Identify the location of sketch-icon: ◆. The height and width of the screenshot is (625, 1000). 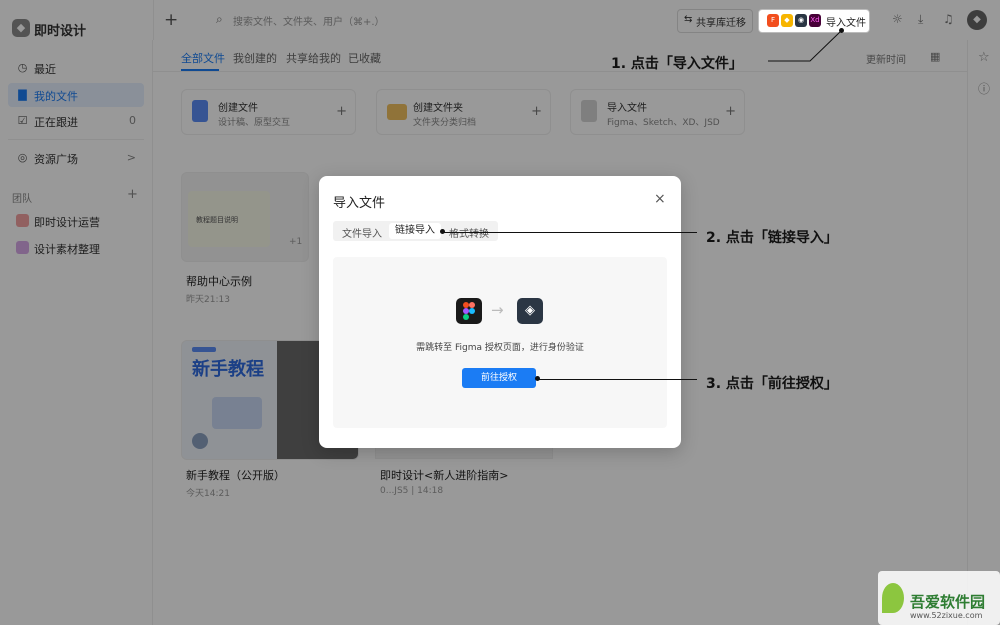
(787, 20).